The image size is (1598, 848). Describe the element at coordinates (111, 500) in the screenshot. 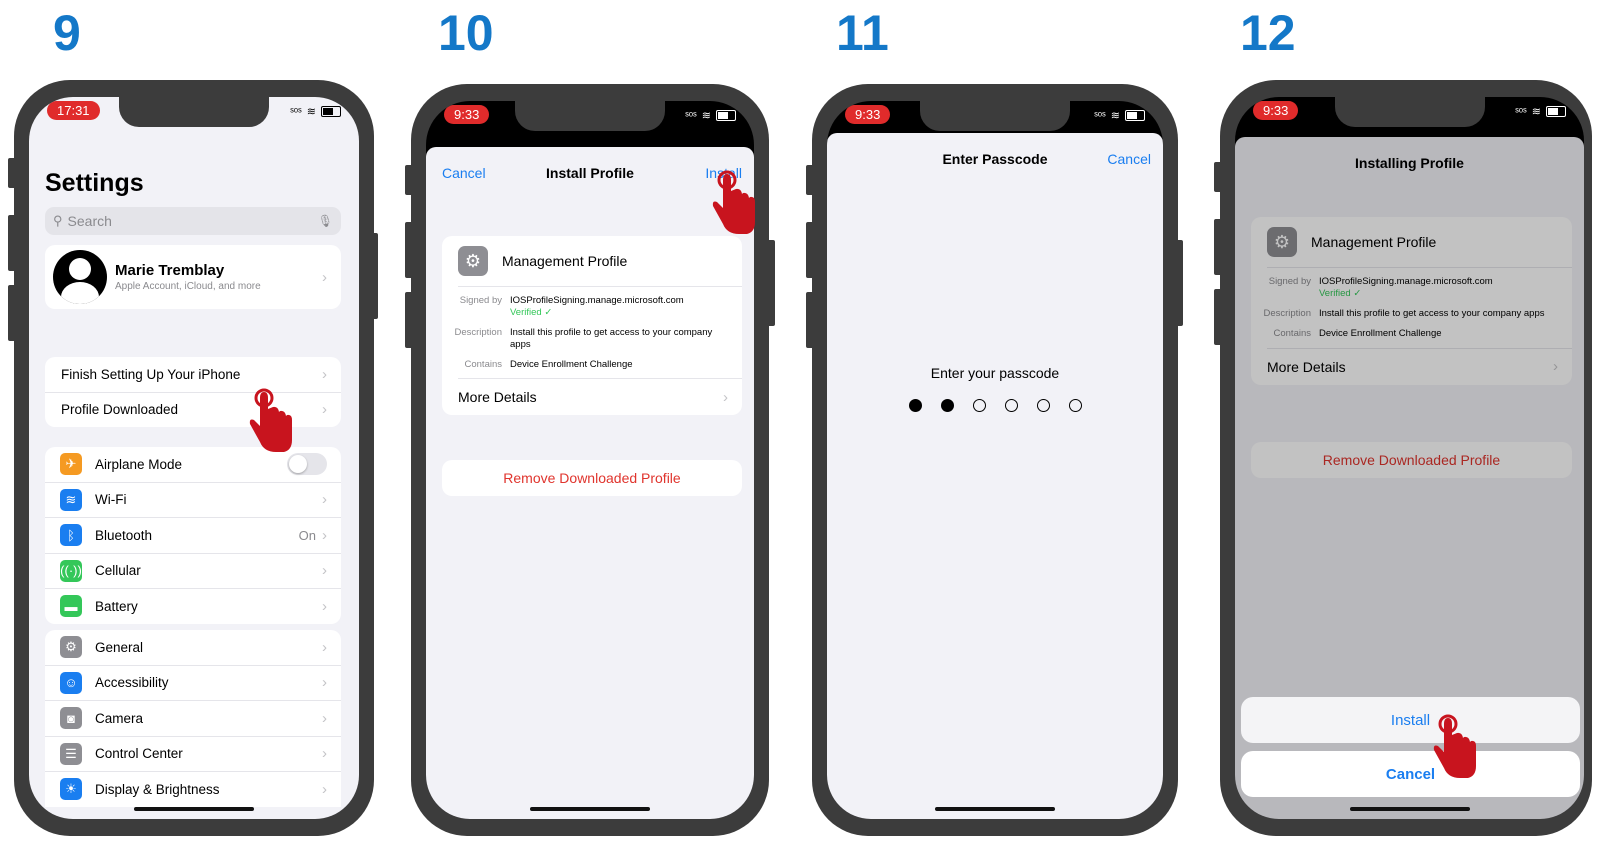

I see `row-label: Wi-Fi` at that location.